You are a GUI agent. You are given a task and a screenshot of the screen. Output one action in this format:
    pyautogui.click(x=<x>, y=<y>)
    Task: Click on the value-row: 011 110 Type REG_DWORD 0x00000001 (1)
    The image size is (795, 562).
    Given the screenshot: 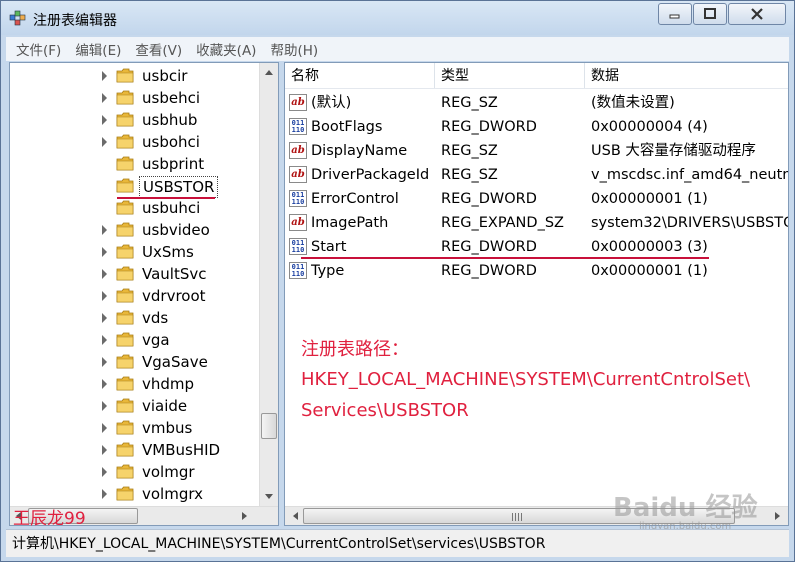 What is the action you would take?
    pyautogui.click(x=536, y=271)
    